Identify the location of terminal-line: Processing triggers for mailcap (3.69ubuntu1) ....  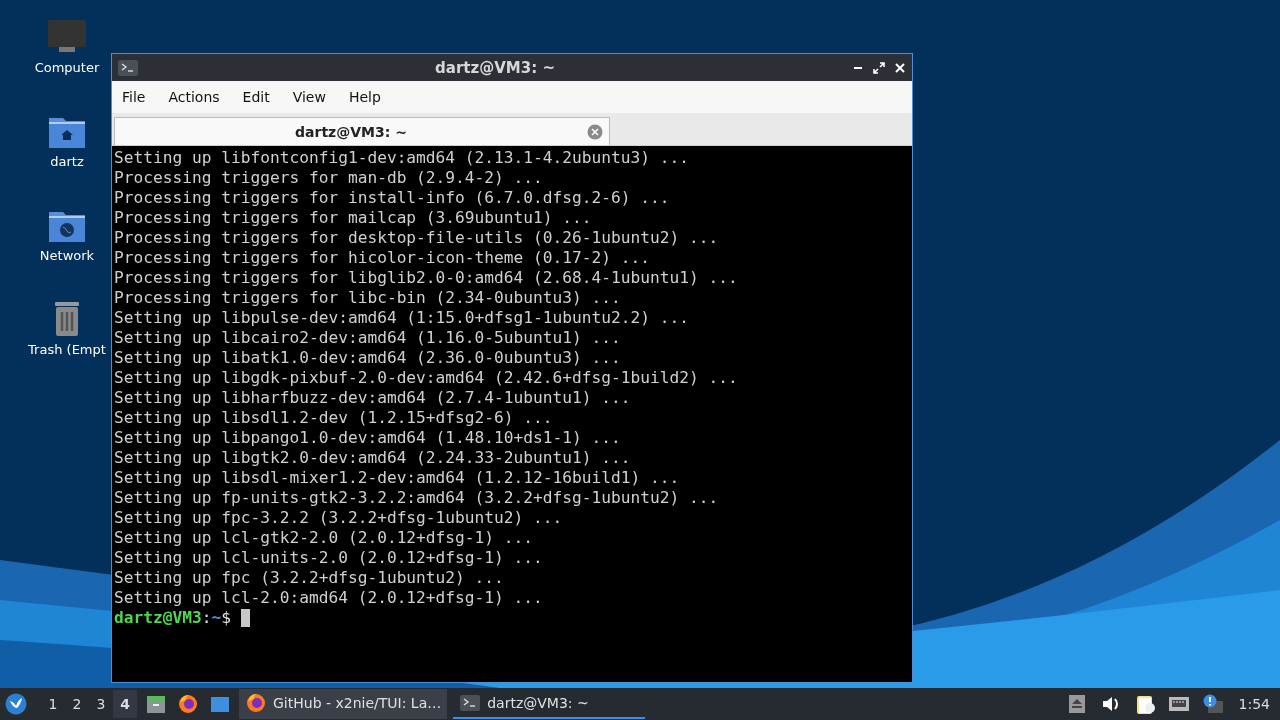
(353, 218).